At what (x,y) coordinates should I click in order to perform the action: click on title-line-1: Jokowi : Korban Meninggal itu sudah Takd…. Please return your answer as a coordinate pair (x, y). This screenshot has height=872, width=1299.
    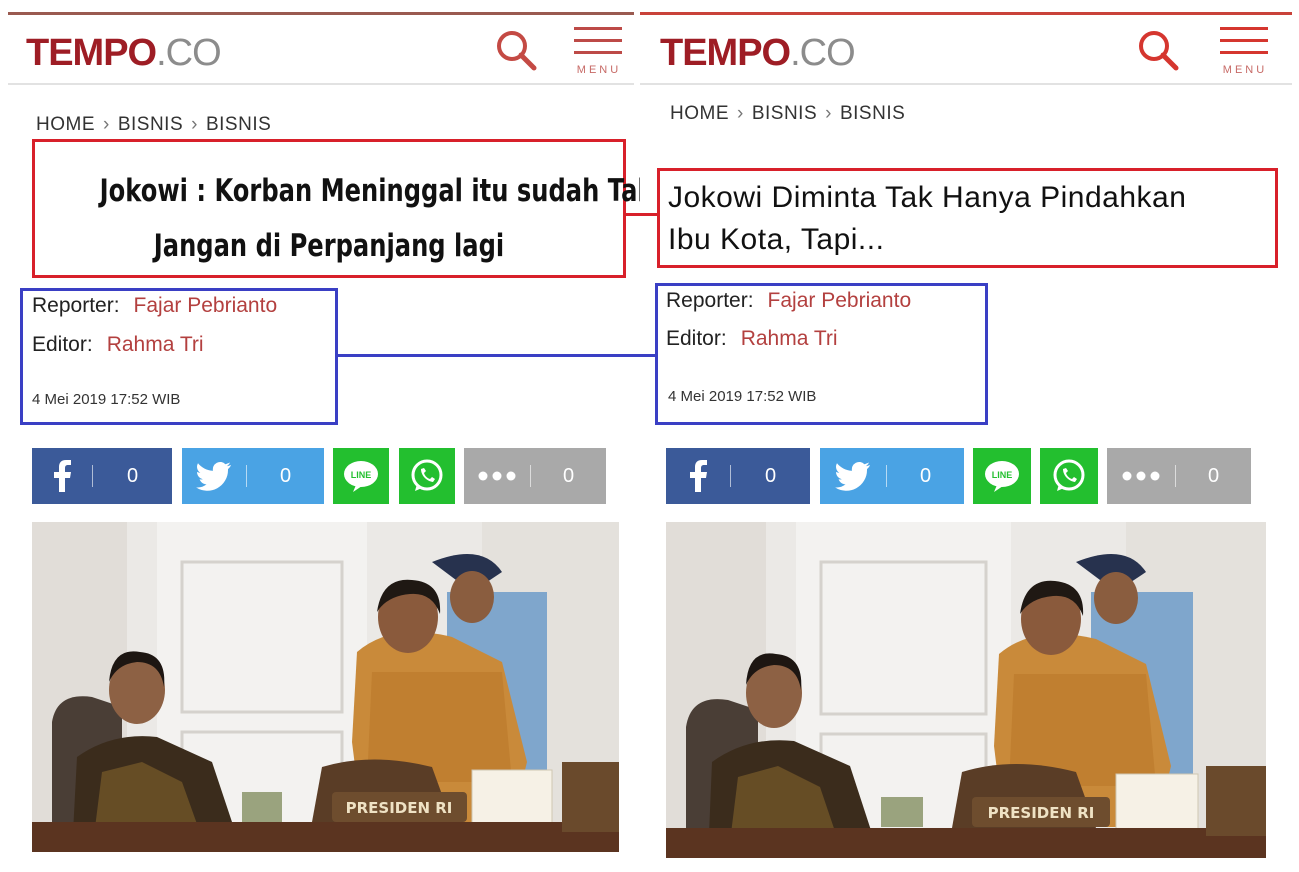
    Looking at the image, I should click on (395, 191).